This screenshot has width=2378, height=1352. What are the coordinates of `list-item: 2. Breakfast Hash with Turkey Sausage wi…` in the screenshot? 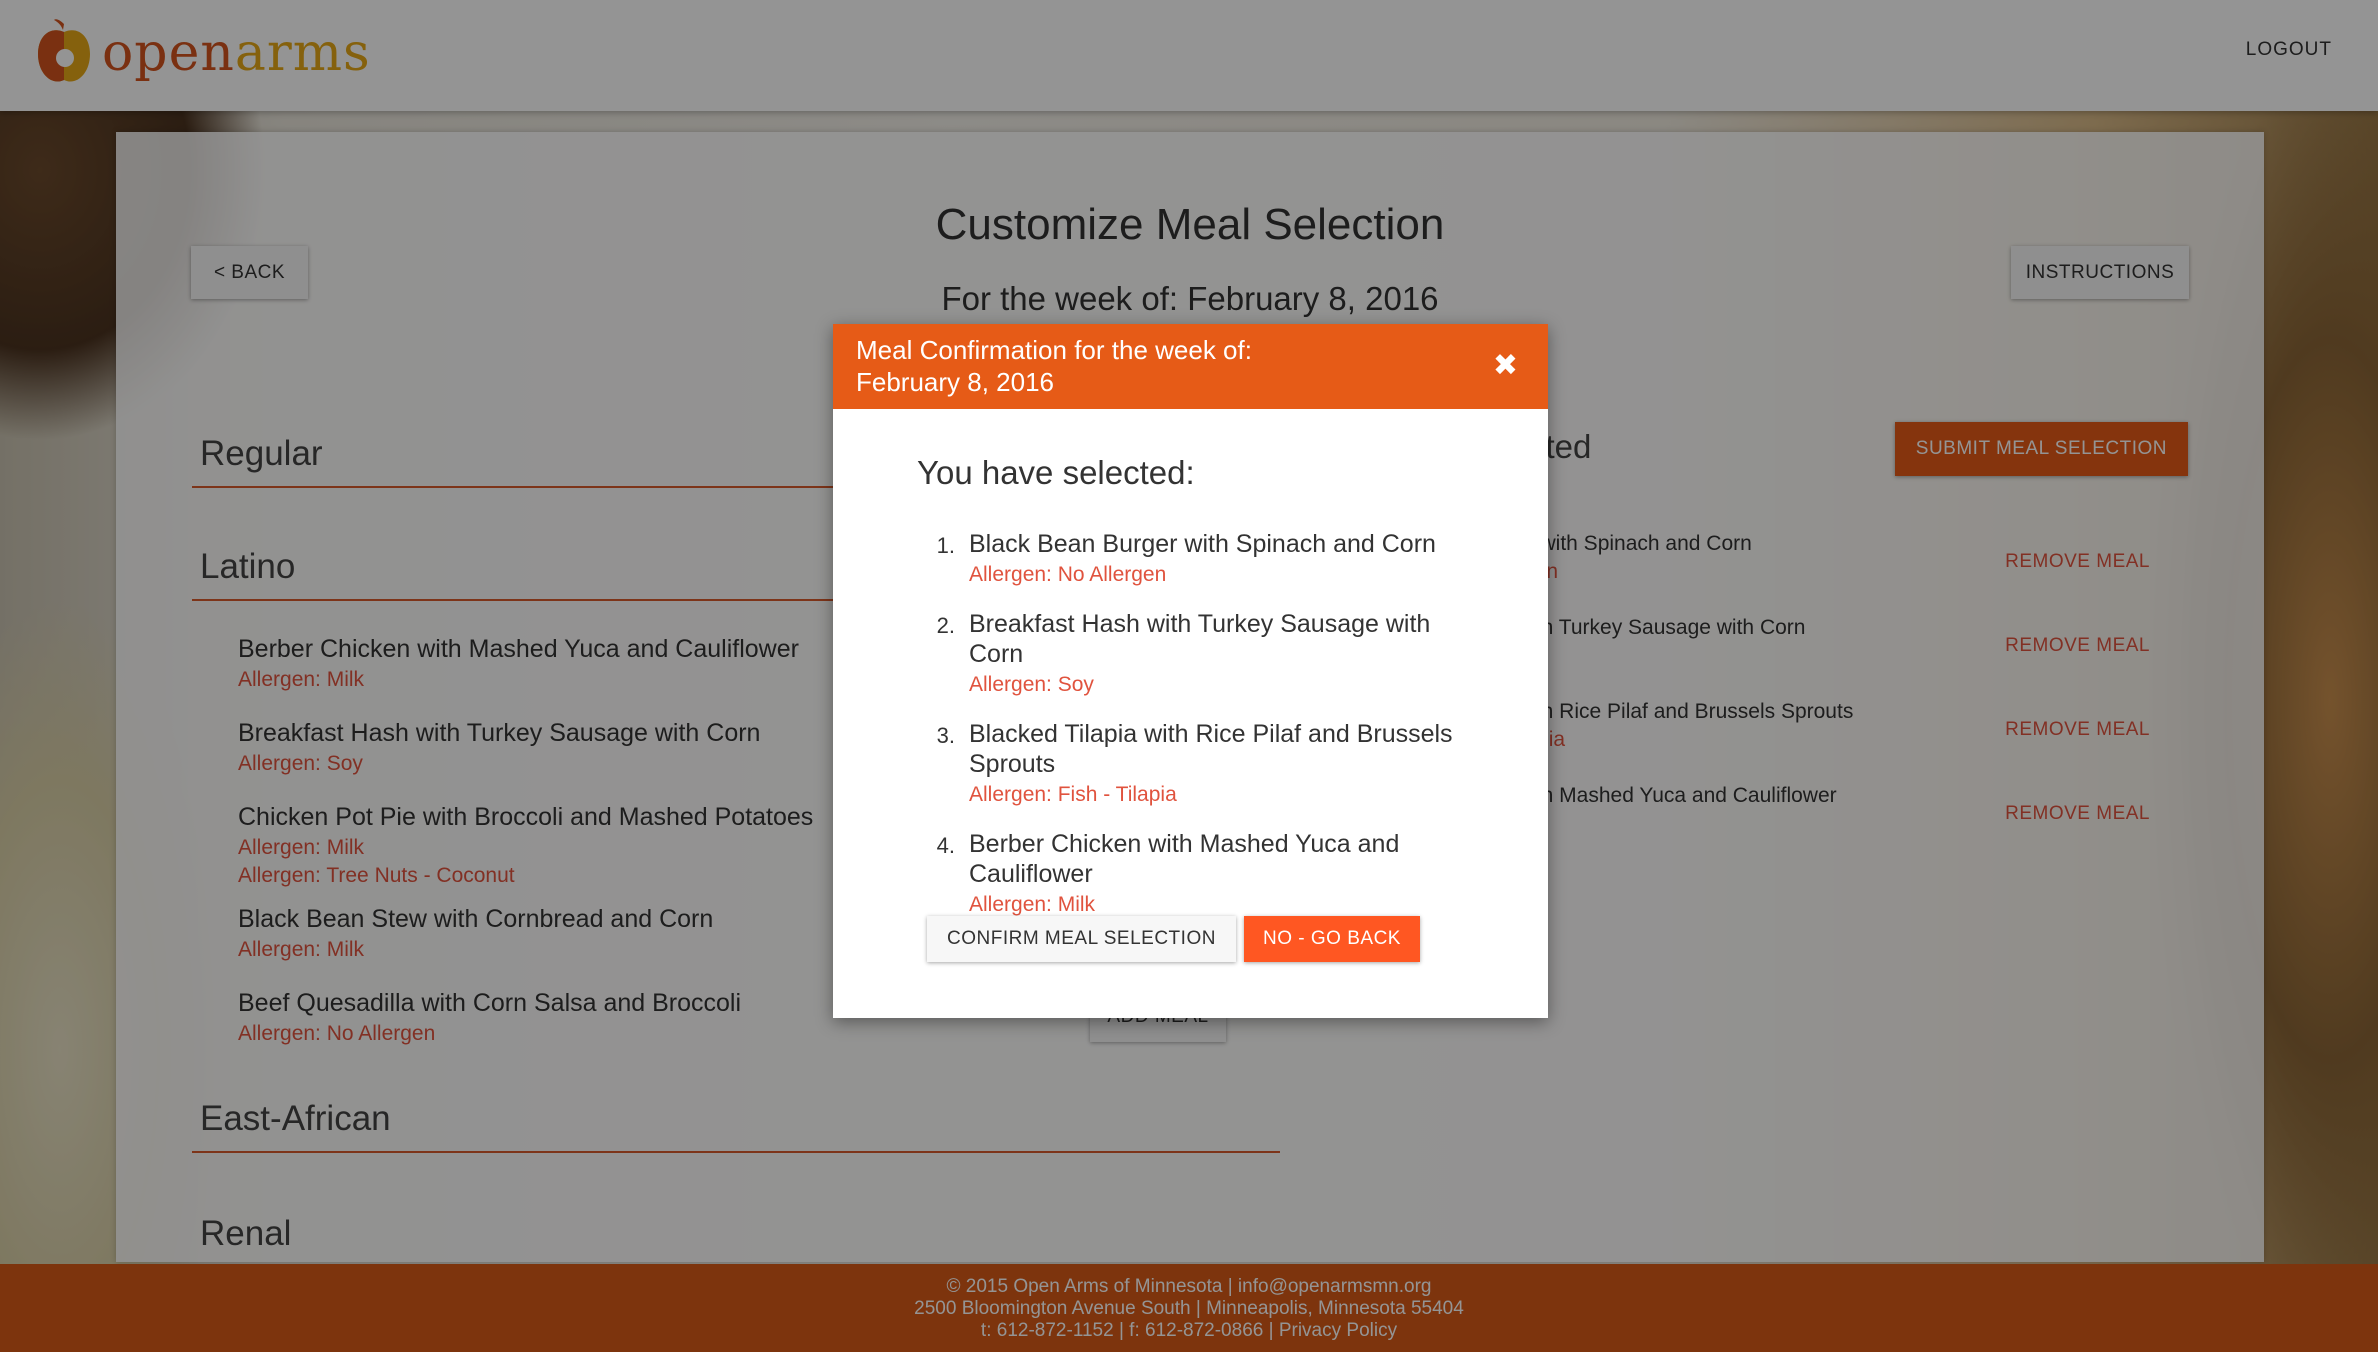 It's located at (1202, 653).